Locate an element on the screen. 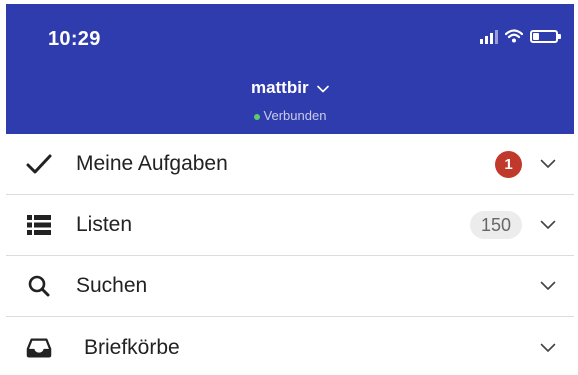 The width and height of the screenshot is (578, 375). wifi-icon is located at coordinates (514, 36).